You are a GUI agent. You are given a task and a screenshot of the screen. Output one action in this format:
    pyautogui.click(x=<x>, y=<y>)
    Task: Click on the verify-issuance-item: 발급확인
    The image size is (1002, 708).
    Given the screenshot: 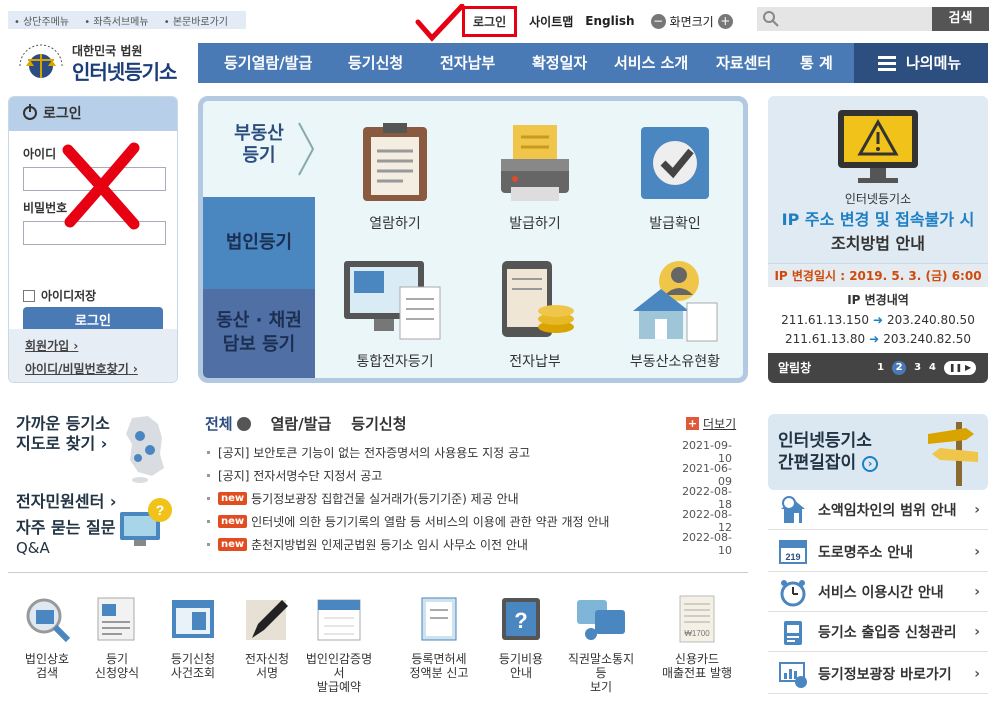 What is the action you would take?
    pyautogui.click(x=675, y=177)
    